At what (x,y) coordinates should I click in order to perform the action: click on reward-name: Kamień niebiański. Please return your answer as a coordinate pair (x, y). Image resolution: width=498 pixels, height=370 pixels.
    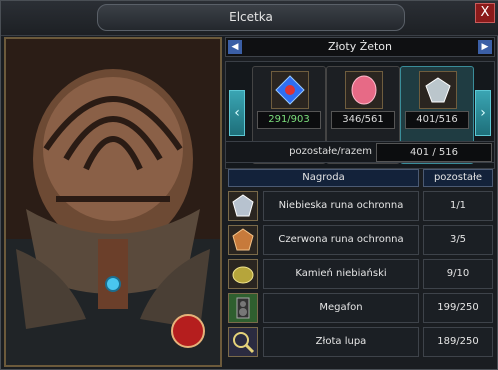
    Looking at the image, I should click on (341, 274).